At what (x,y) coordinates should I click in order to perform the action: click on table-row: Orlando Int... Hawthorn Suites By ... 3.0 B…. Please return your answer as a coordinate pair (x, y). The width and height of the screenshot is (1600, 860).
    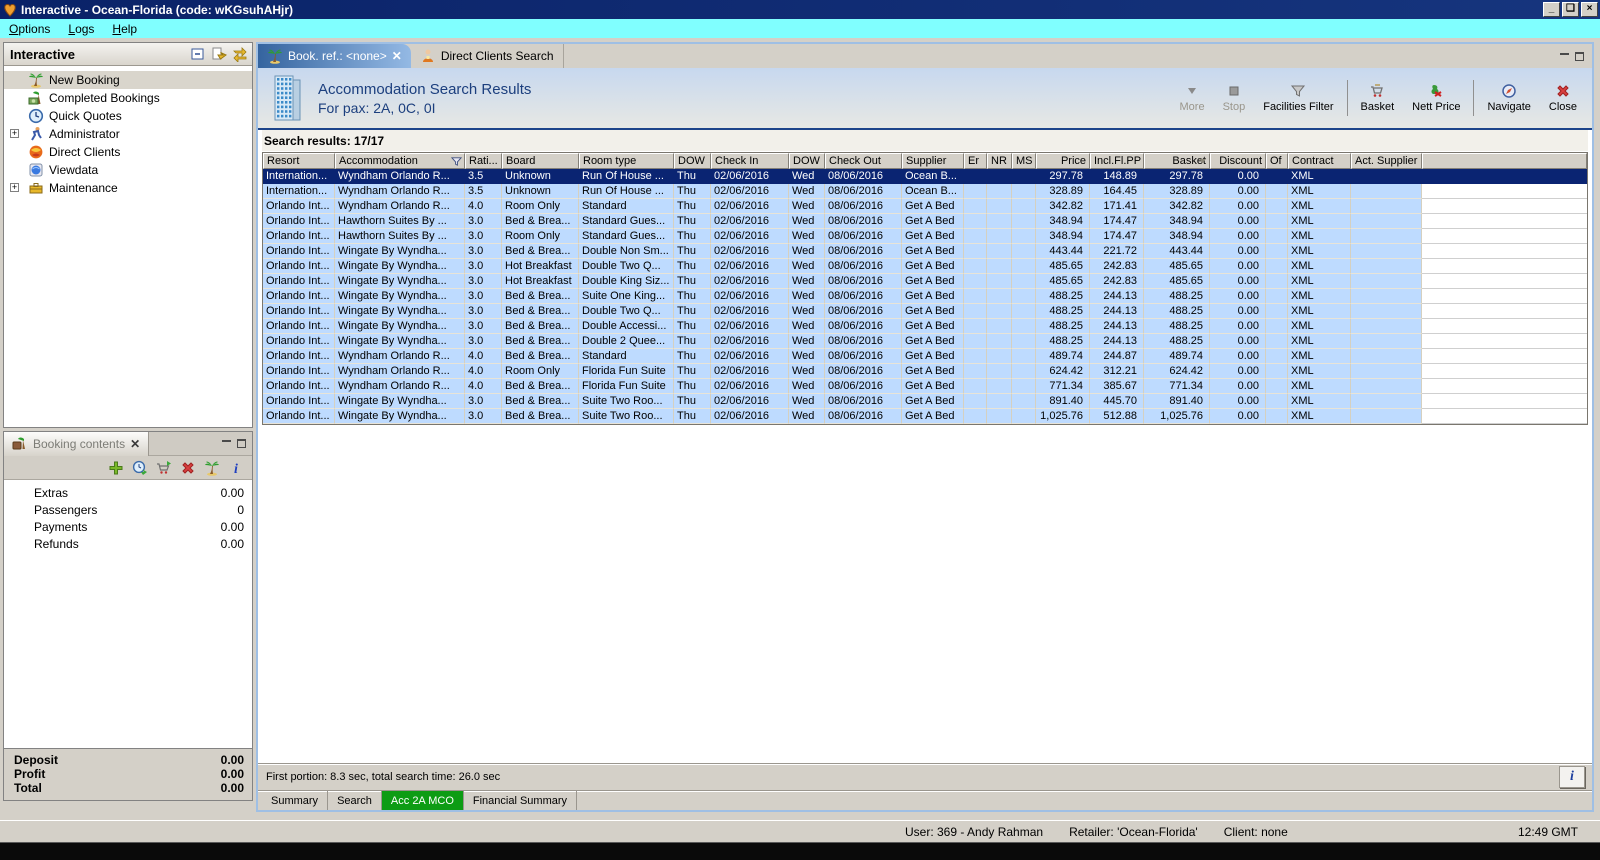
    Looking at the image, I should click on (925, 221).